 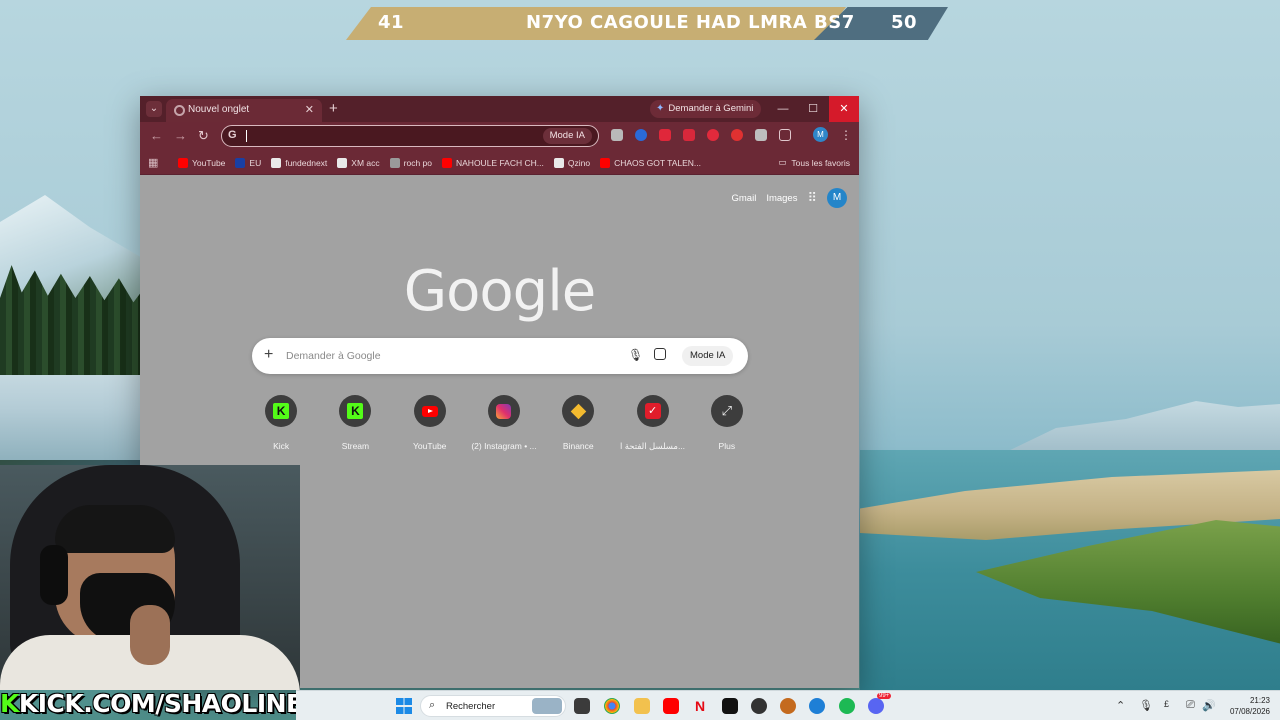 I want to click on images-link: Images, so click(x=781, y=198).